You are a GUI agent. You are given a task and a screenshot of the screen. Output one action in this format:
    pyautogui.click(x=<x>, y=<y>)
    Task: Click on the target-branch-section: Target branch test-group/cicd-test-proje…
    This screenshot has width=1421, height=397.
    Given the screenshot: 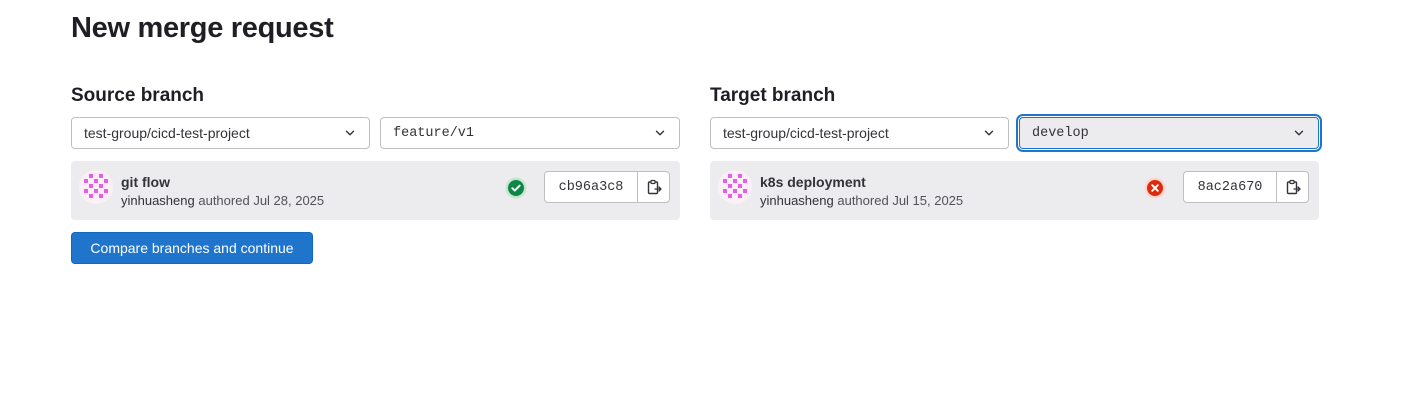 What is the action you would take?
    pyautogui.click(x=1015, y=152)
    